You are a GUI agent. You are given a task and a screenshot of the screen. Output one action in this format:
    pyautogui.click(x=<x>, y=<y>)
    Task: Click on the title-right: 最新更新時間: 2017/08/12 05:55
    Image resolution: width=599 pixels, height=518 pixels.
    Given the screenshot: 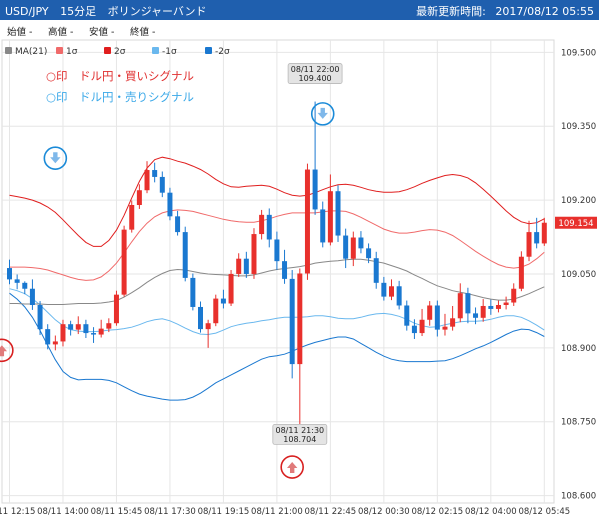 What is the action you would take?
    pyautogui.click(x=502, y=11)
    